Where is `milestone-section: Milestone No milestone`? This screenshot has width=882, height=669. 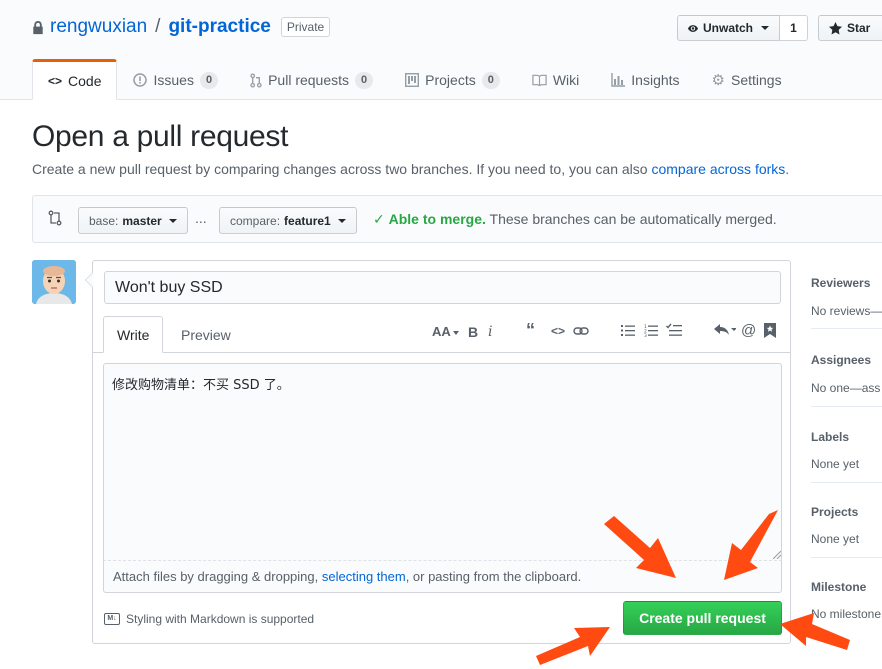 milestone-section: Milestone No milestone is located at coordinates (846, 592).